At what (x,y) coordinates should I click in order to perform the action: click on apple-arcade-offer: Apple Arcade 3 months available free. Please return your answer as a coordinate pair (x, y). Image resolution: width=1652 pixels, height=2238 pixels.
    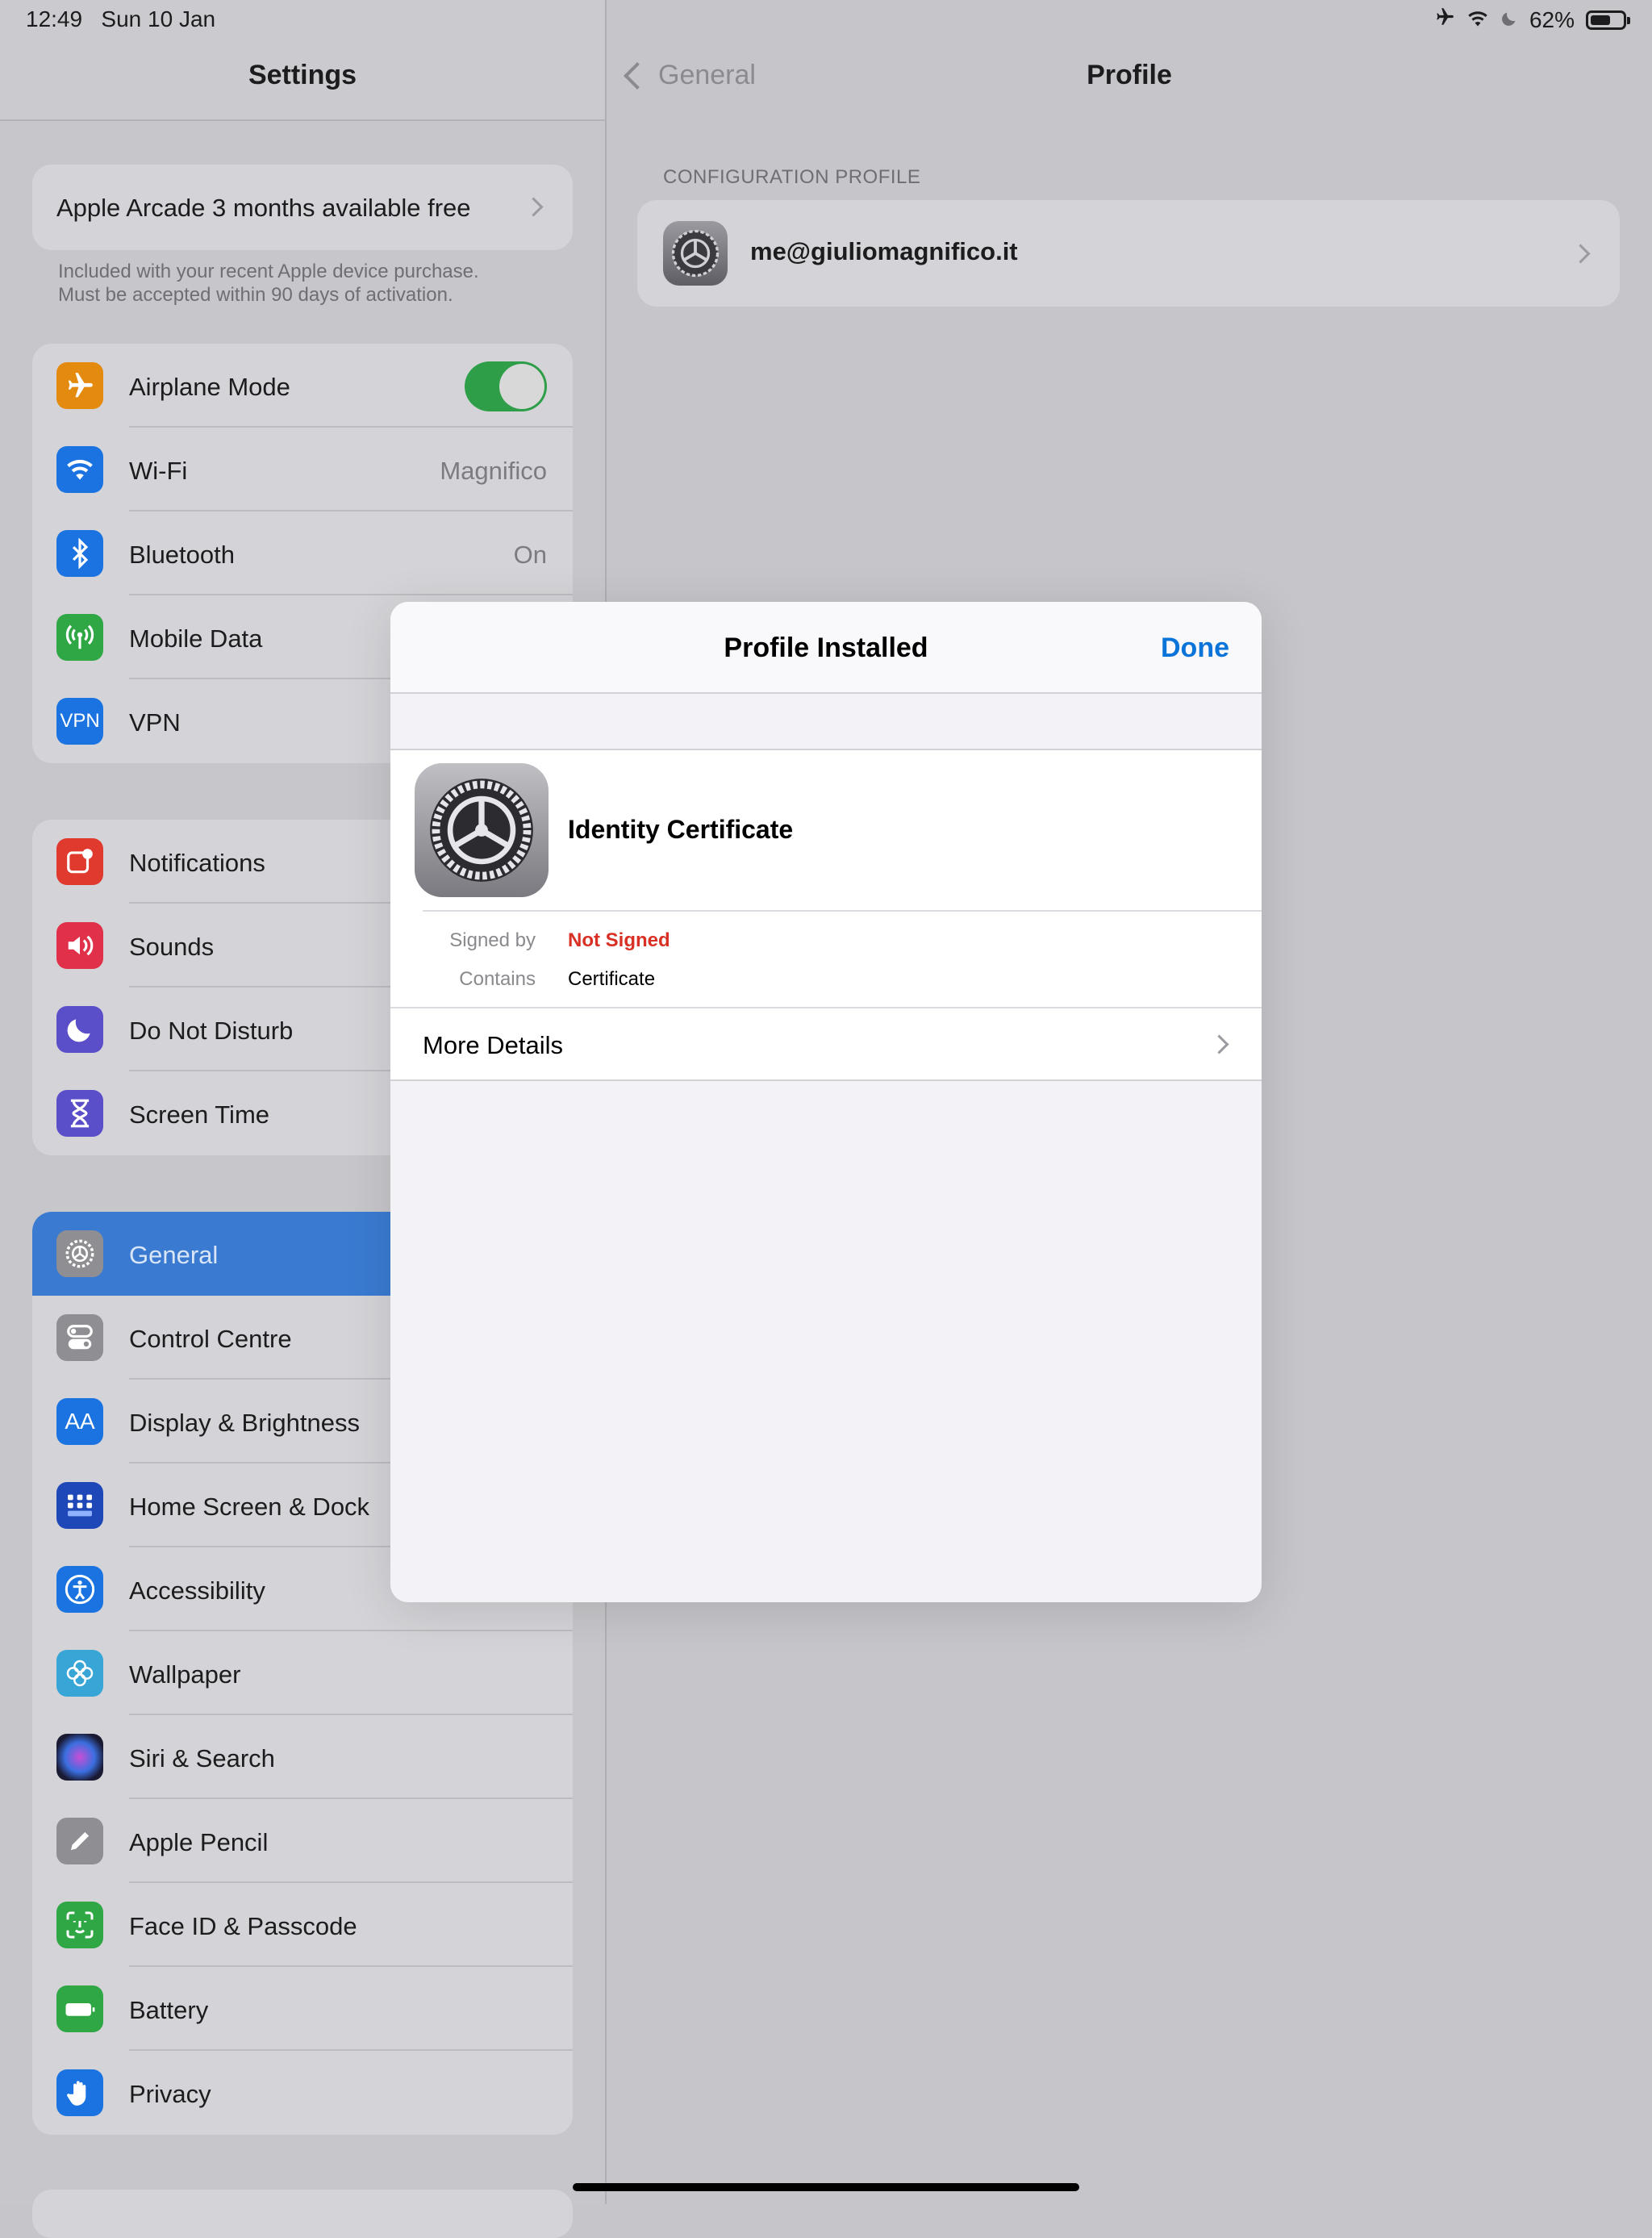
    Looking at the image, I should click on (302, 207).